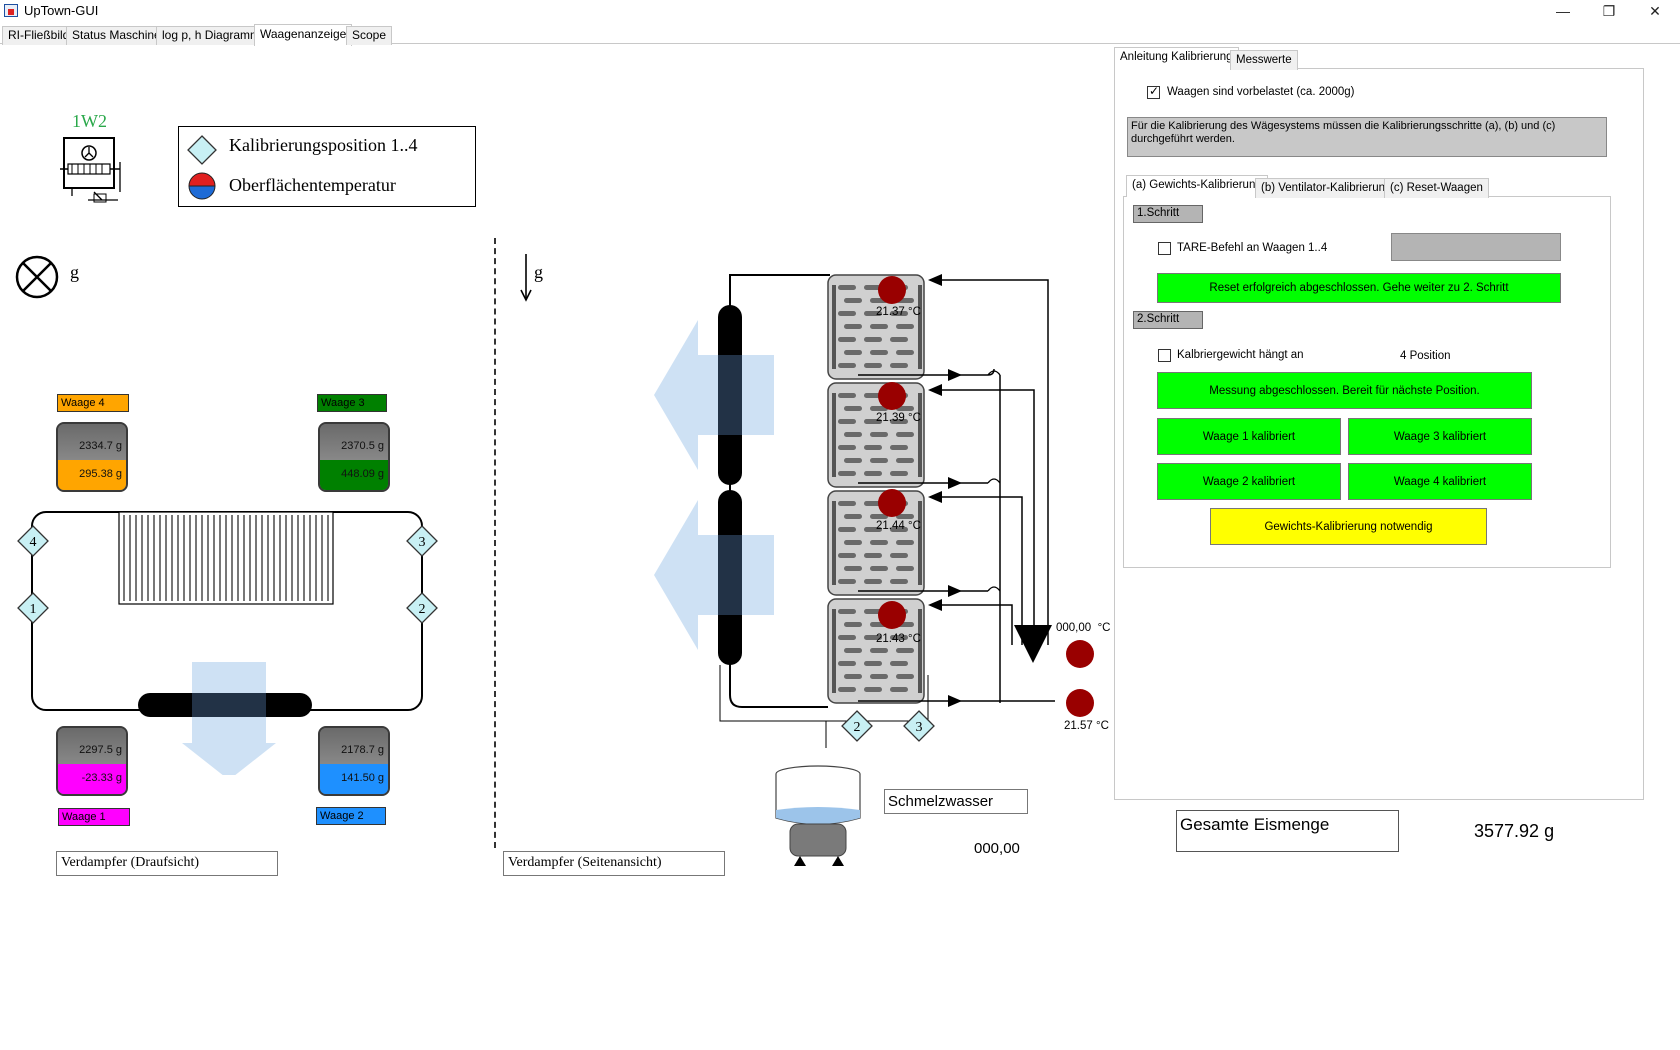 The width and height of the screenshot is (1680, 1050). I want to click on preloaded-checkbox, so click(1153, 91).